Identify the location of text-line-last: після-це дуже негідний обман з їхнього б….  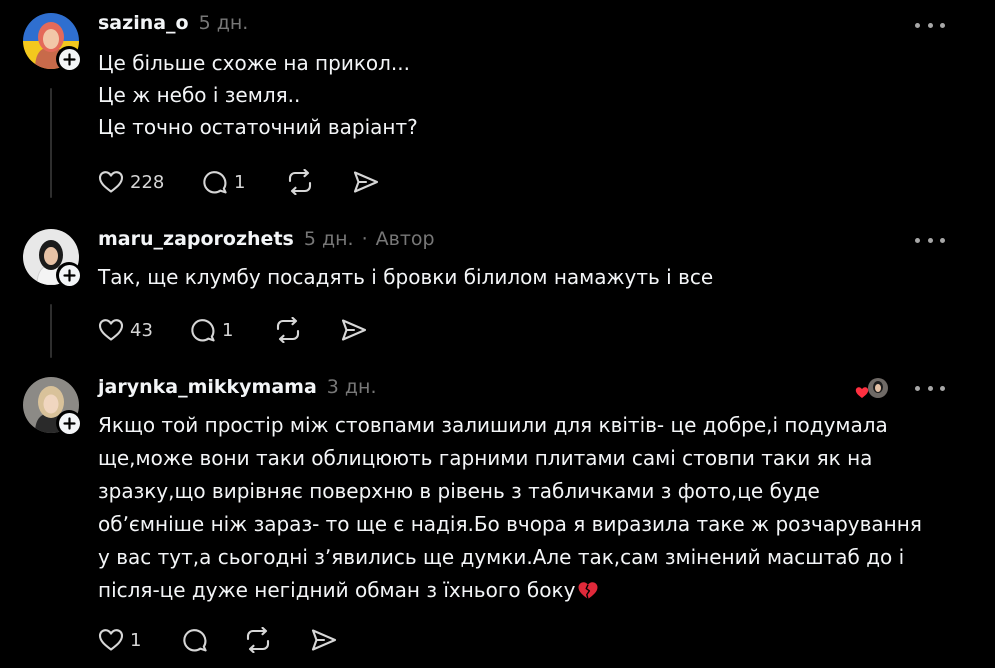
(523, 590).